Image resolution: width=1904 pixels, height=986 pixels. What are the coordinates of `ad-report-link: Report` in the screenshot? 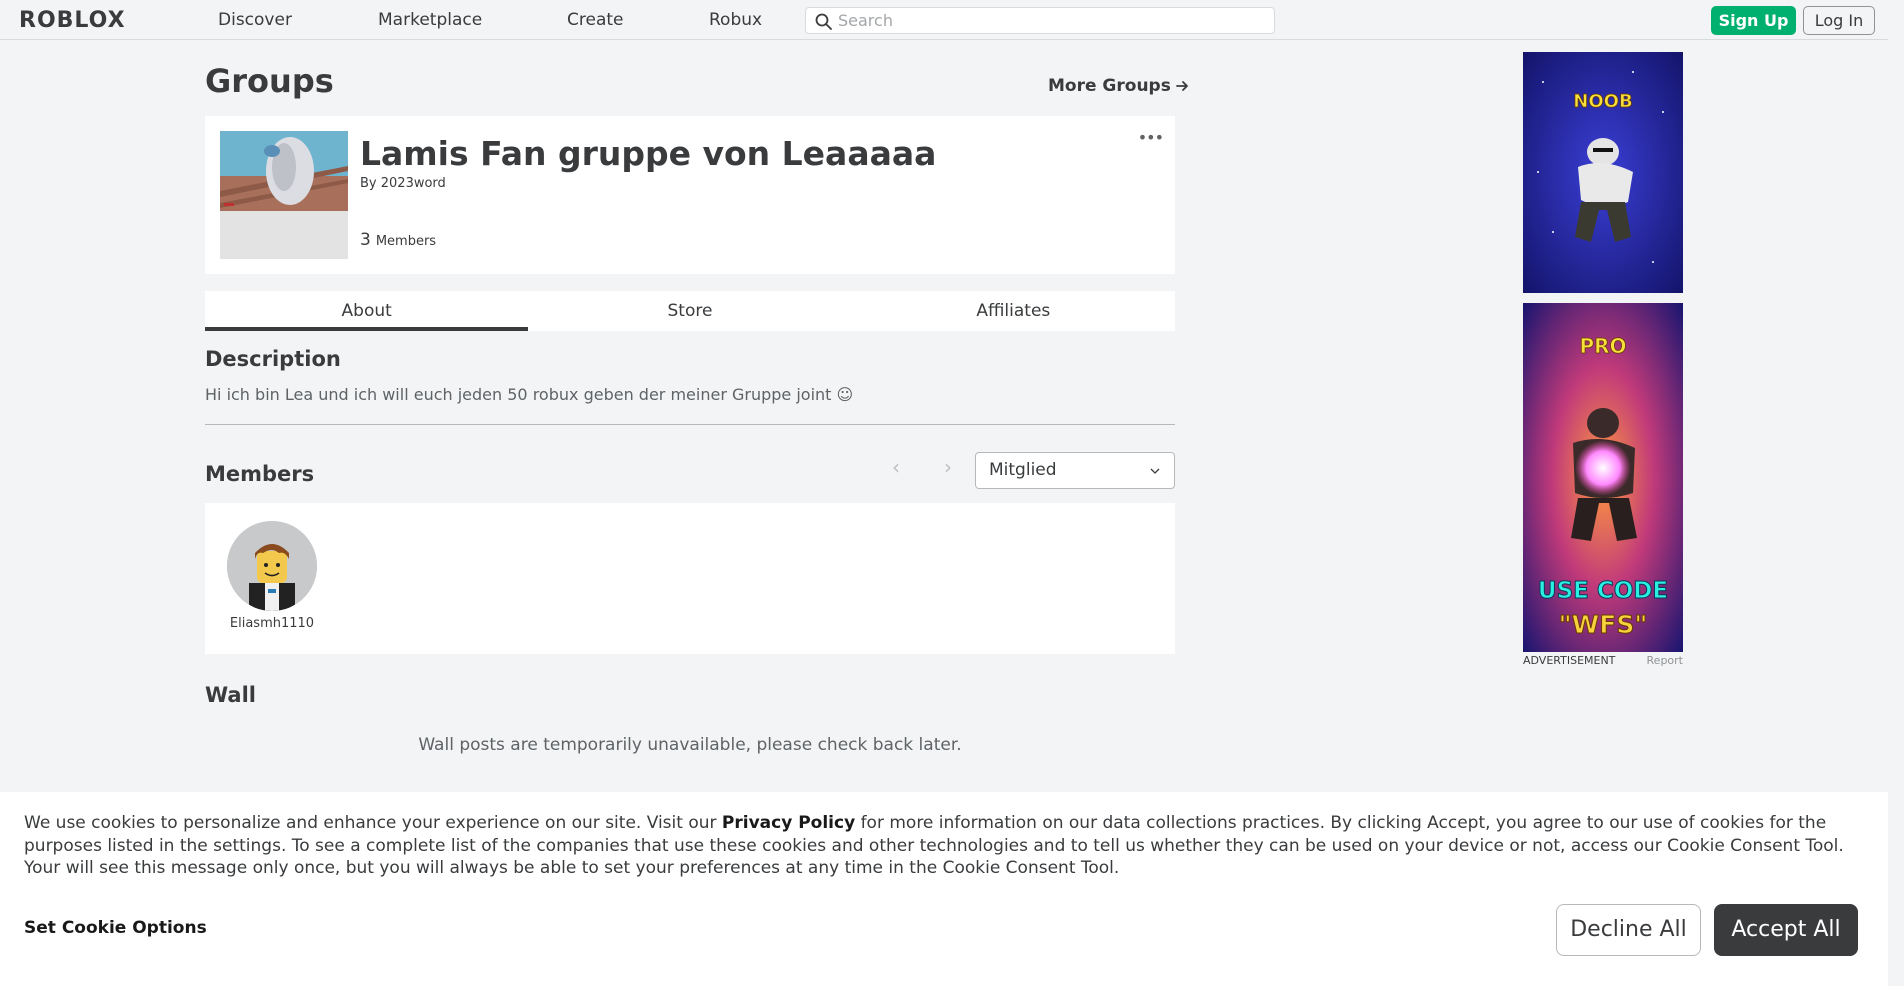 It's located at (1665, 660).